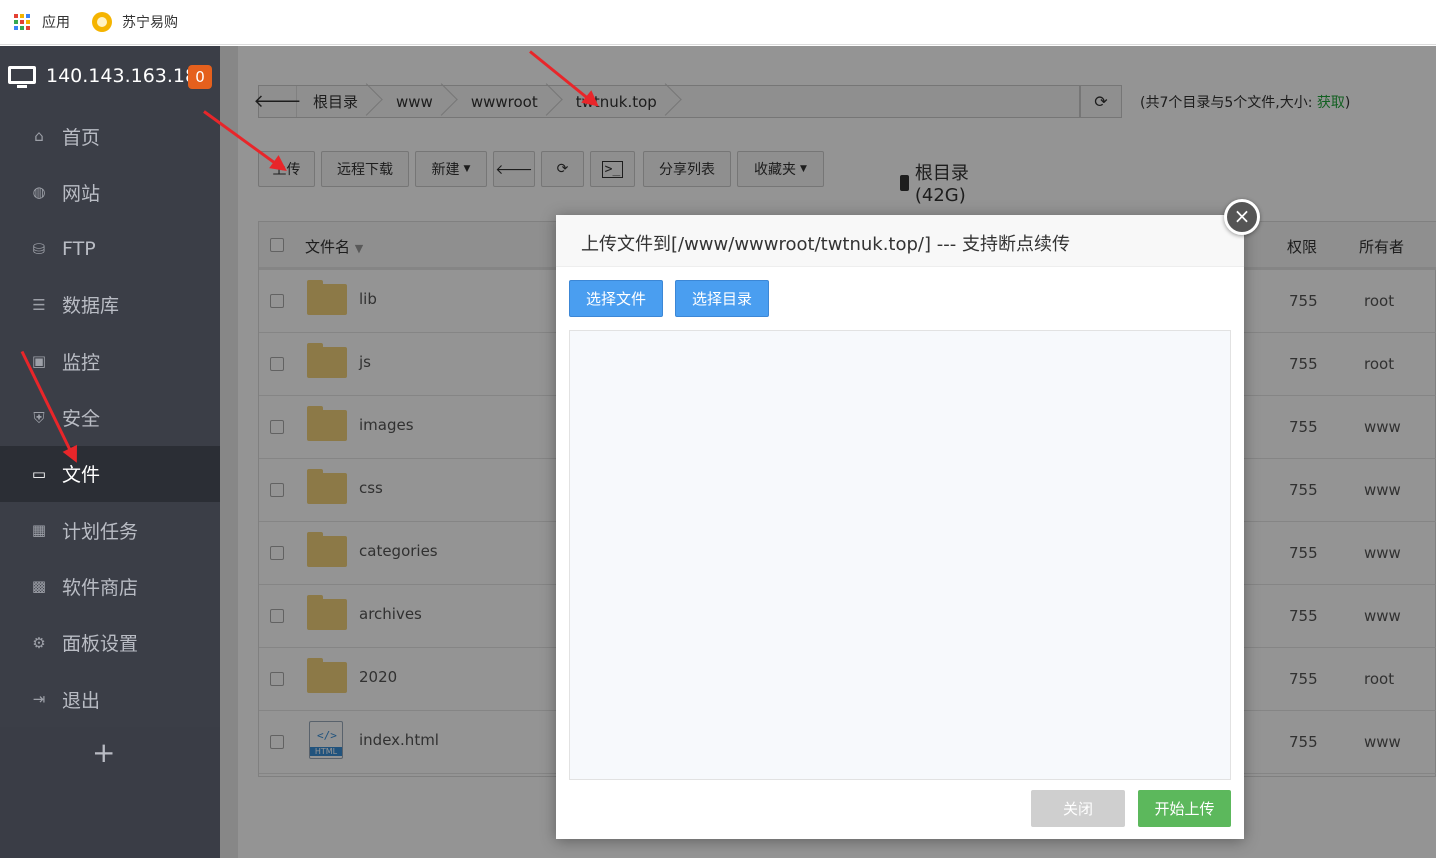 The image size is (1436, 858). Describe the element at coordinates (39, 136) in the screenshot. I see `home-icon: ⌂` at that location.